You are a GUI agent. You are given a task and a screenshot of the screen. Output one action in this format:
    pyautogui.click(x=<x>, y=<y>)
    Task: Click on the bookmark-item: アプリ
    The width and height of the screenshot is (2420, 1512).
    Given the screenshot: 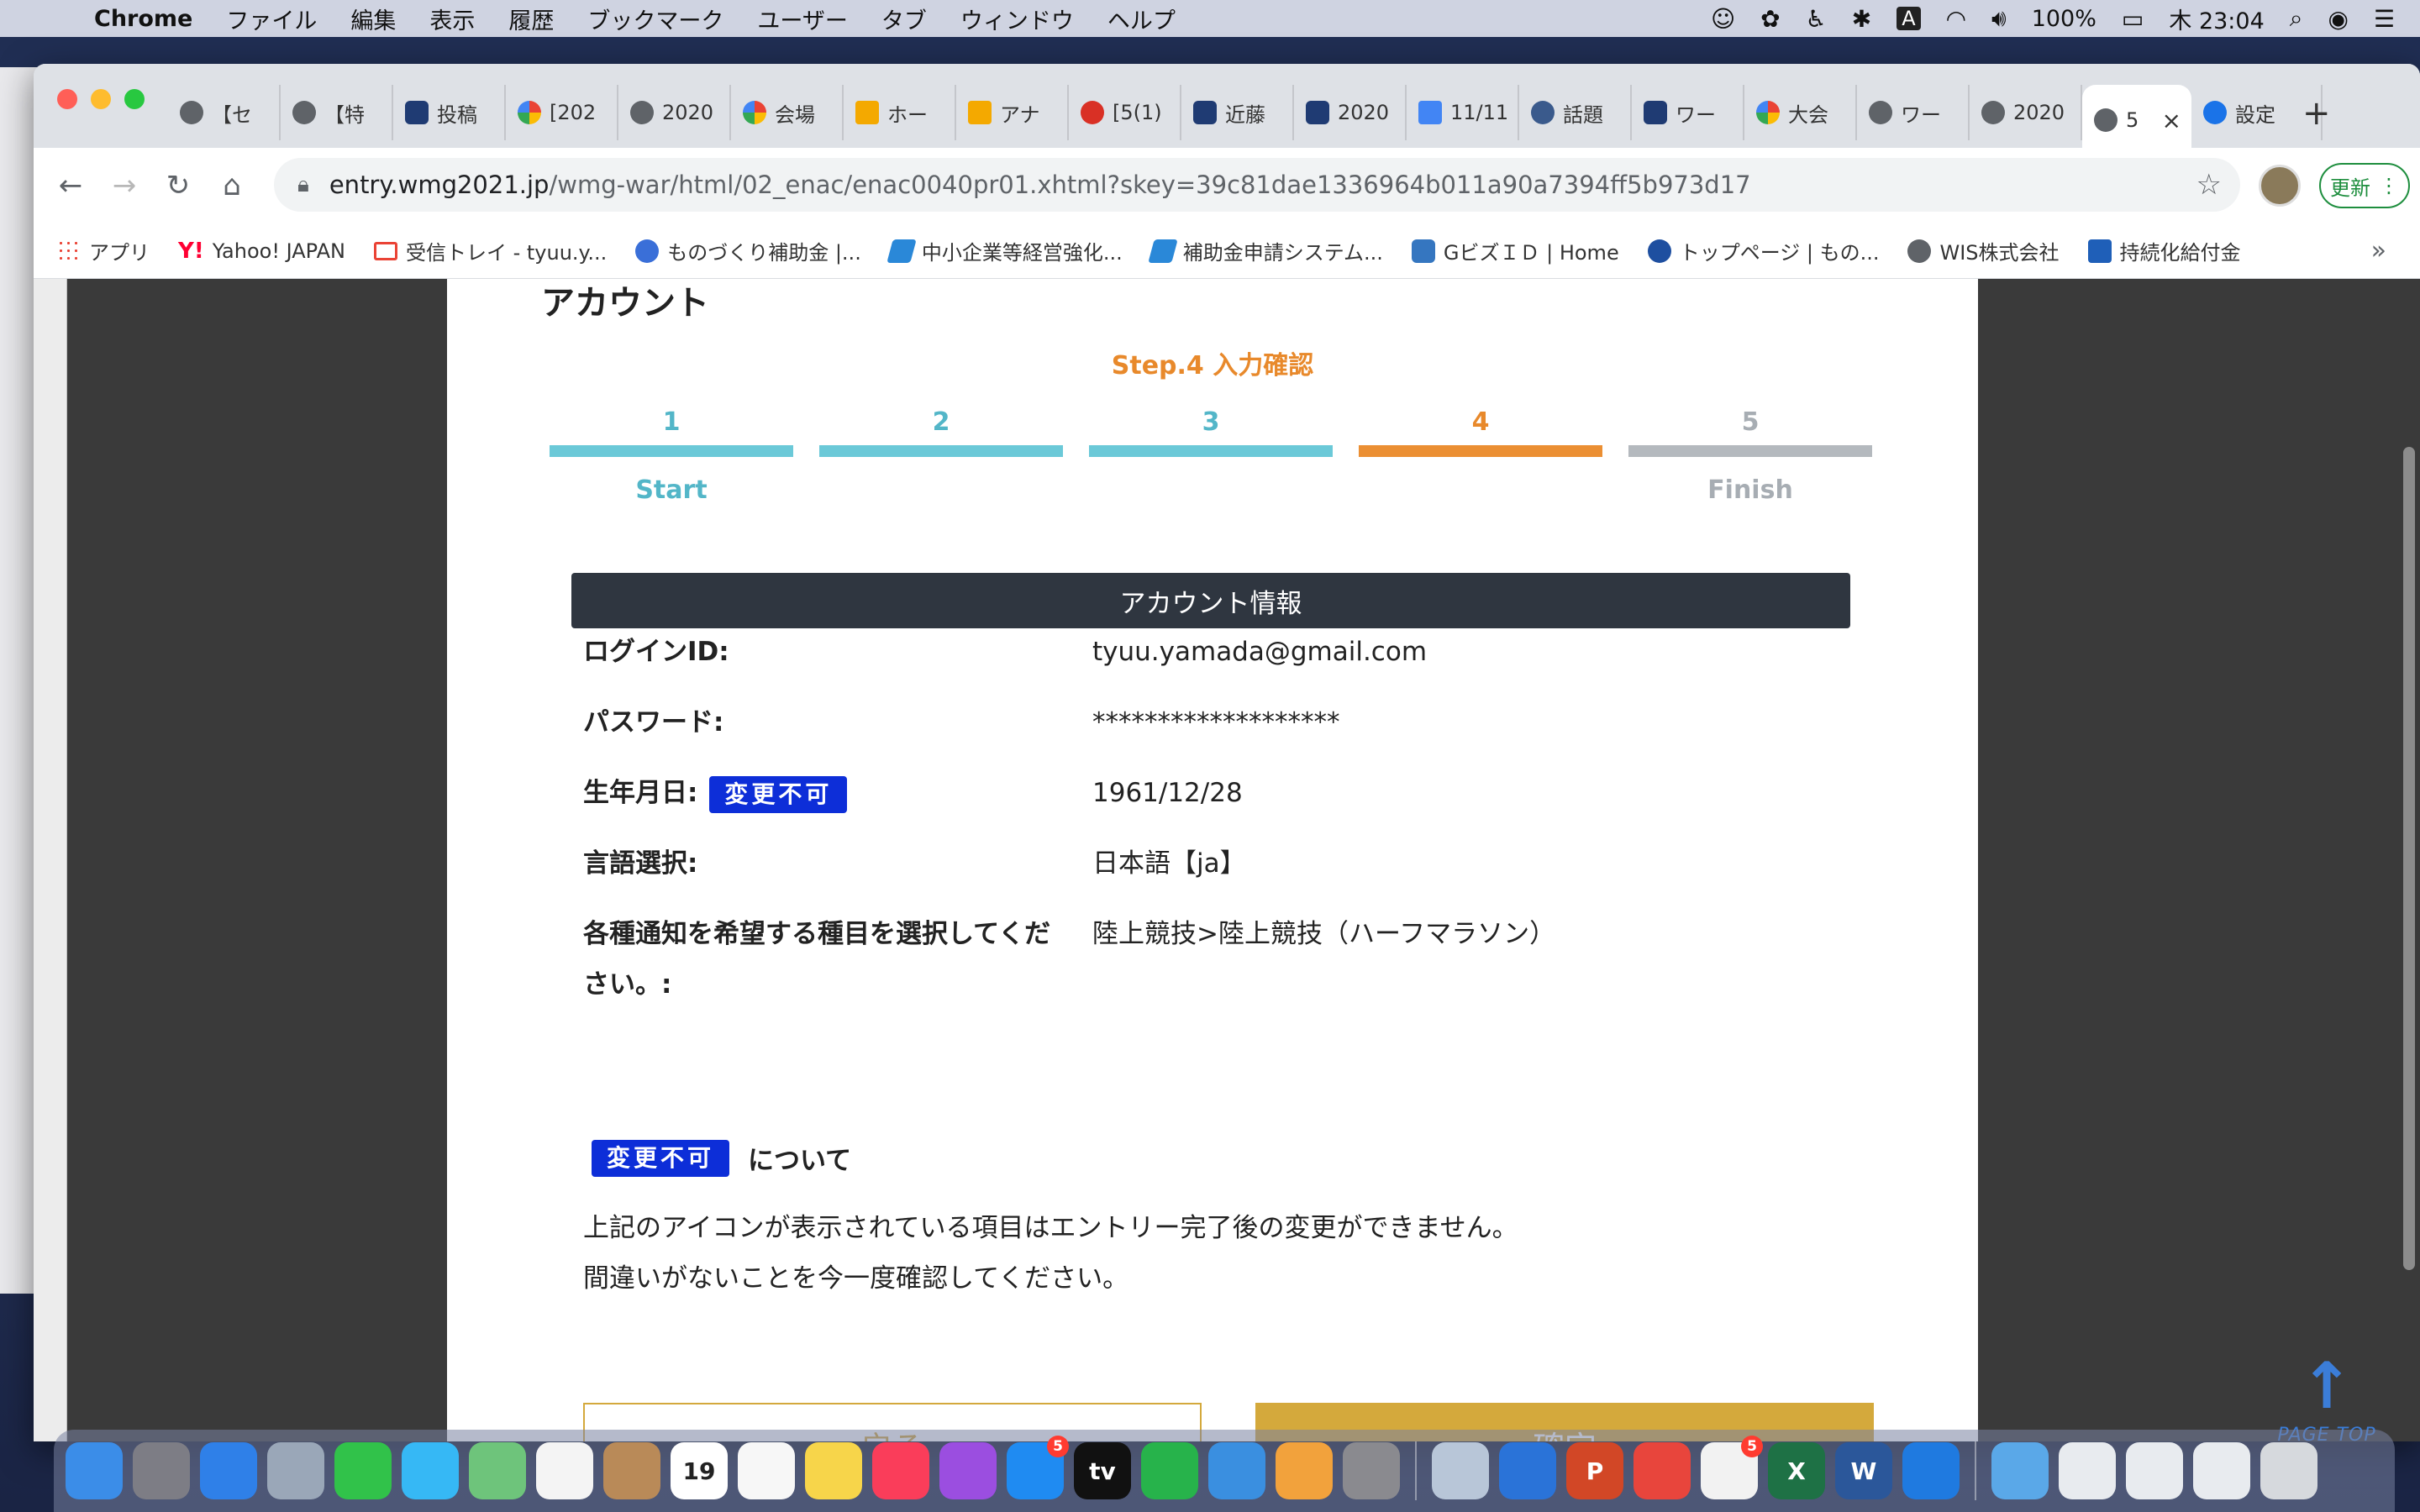 What is the action you would take?
    pyautogui.click(x=103, y=250)
    